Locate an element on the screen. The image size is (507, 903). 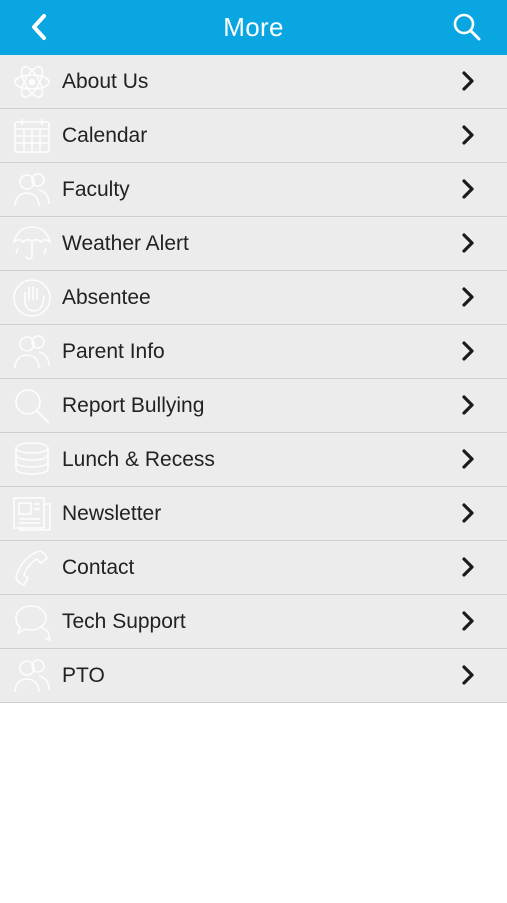
search-icon is located at coordinates (467, 27).